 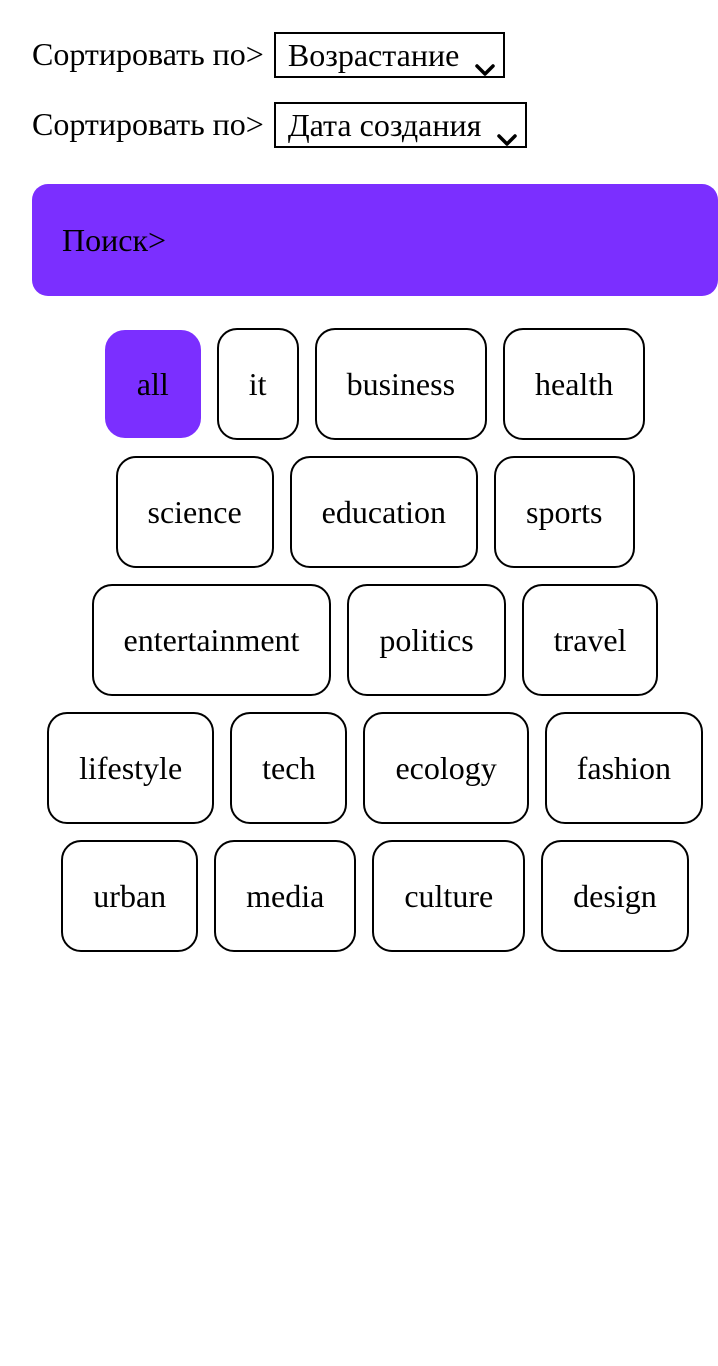 I want to click on sort-order-label: Сортировать по>, so click(x=148, y=54).